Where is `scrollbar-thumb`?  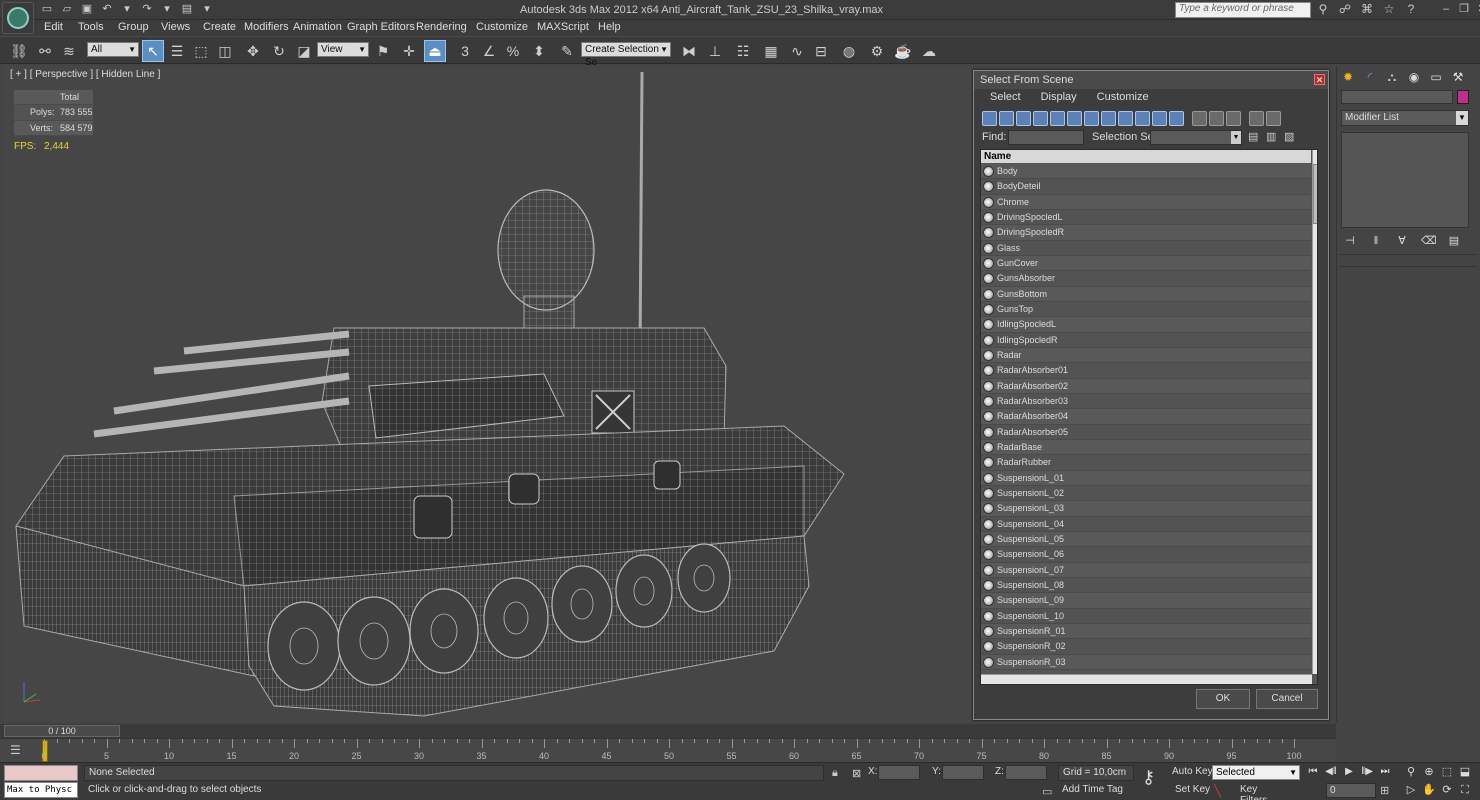 scrollbar-thumb is located at coordinates (1315, 194).